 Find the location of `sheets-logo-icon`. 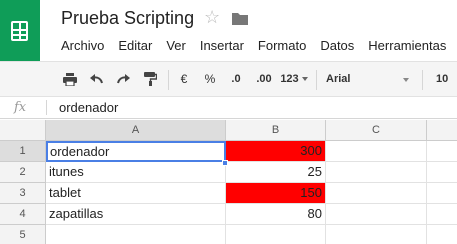

sheets-logo-icon is located at coordinates (19, 31).